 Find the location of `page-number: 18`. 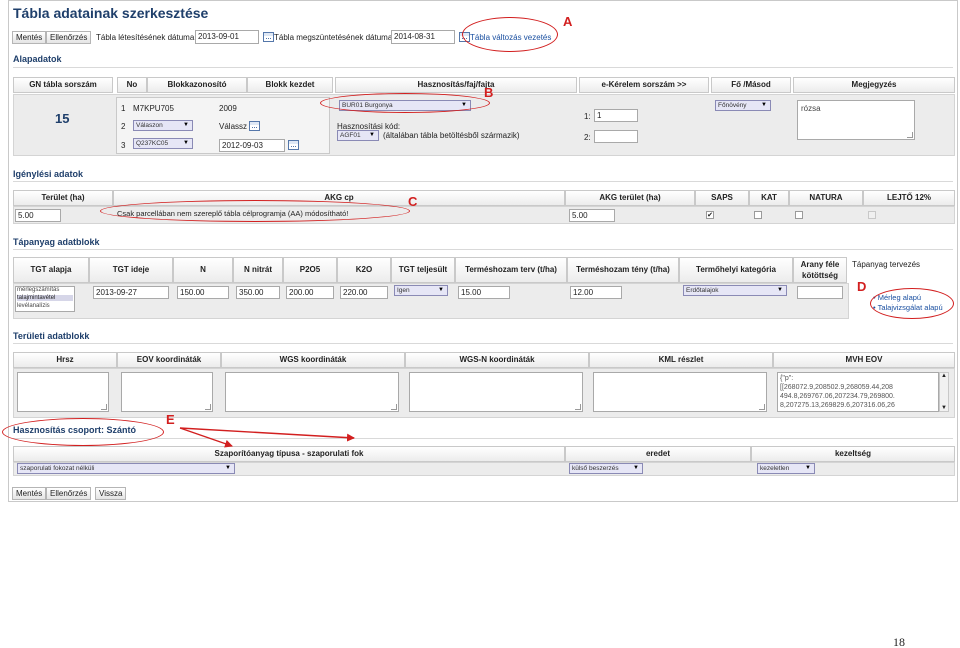

page-number: 18 is located at coordinates (899, 641).